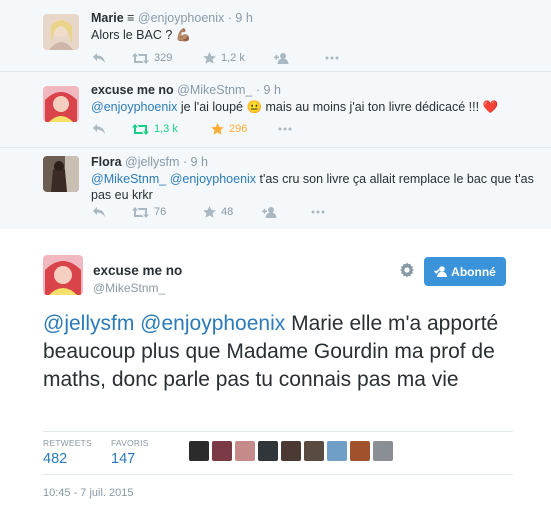  Describe the element at coordinates (55, 459) in the screenshot. I see `retweets-count: 482` at that location.